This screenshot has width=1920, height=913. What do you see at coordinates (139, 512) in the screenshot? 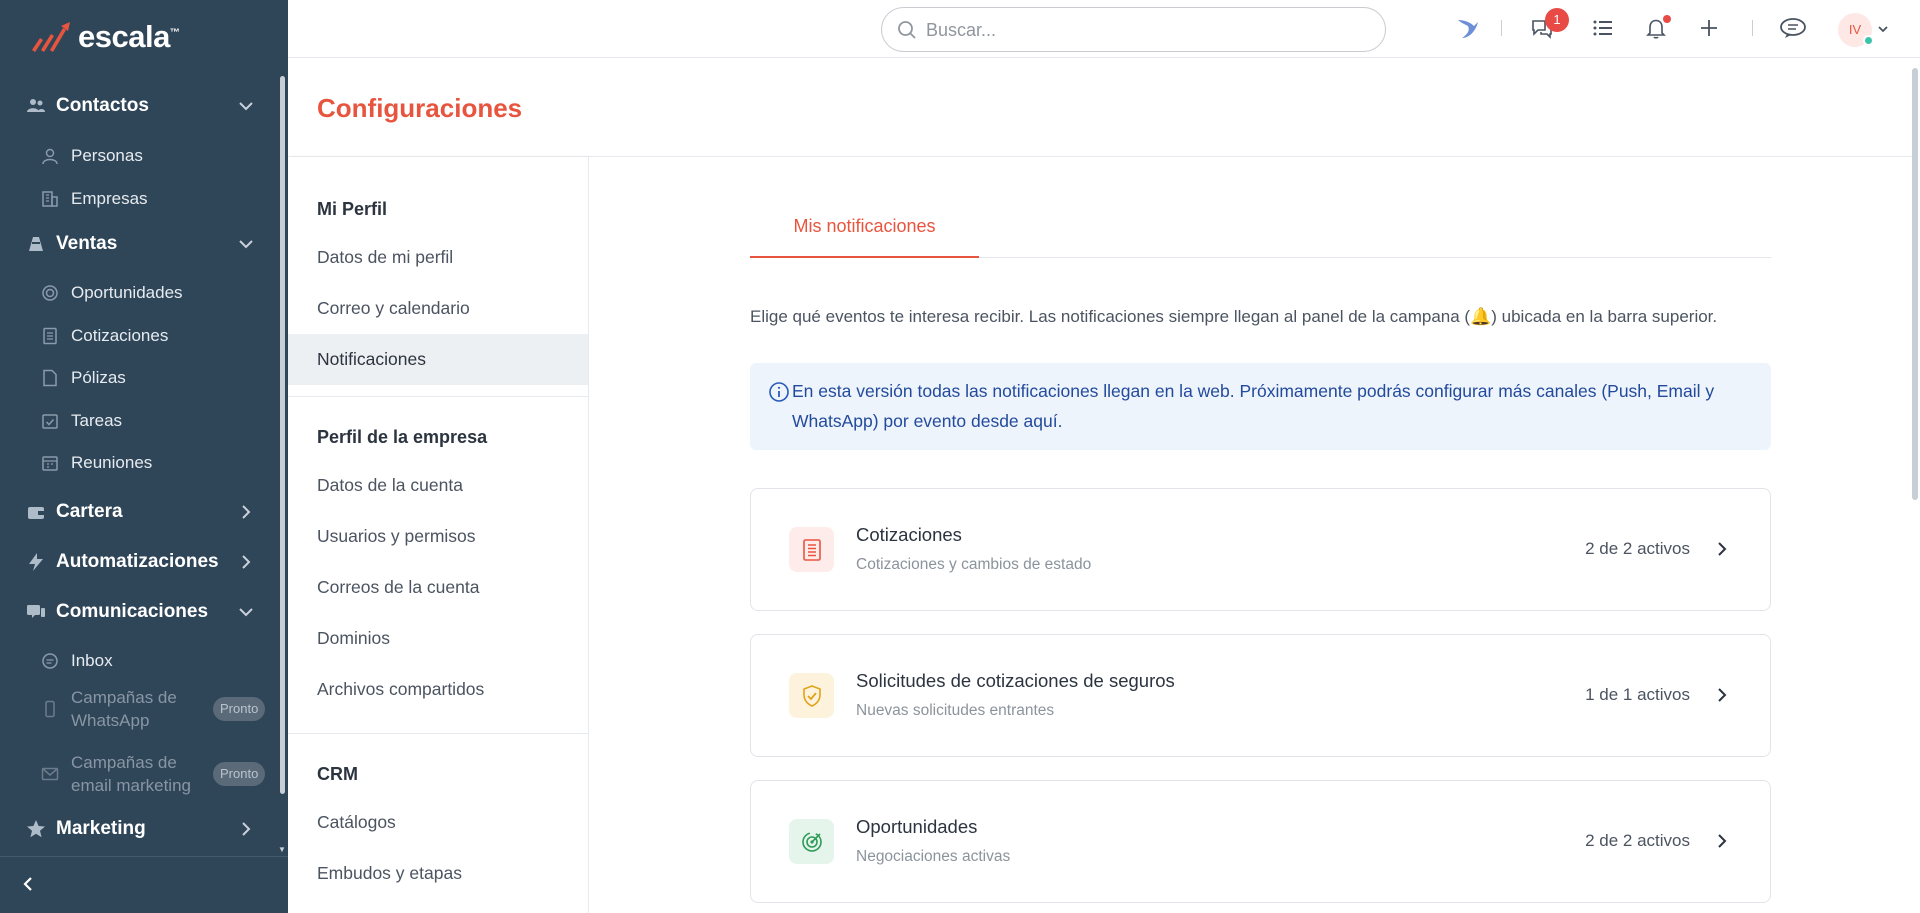
I see `sidebar-group-cartera: Cartera` at bounding box center [139, 512].